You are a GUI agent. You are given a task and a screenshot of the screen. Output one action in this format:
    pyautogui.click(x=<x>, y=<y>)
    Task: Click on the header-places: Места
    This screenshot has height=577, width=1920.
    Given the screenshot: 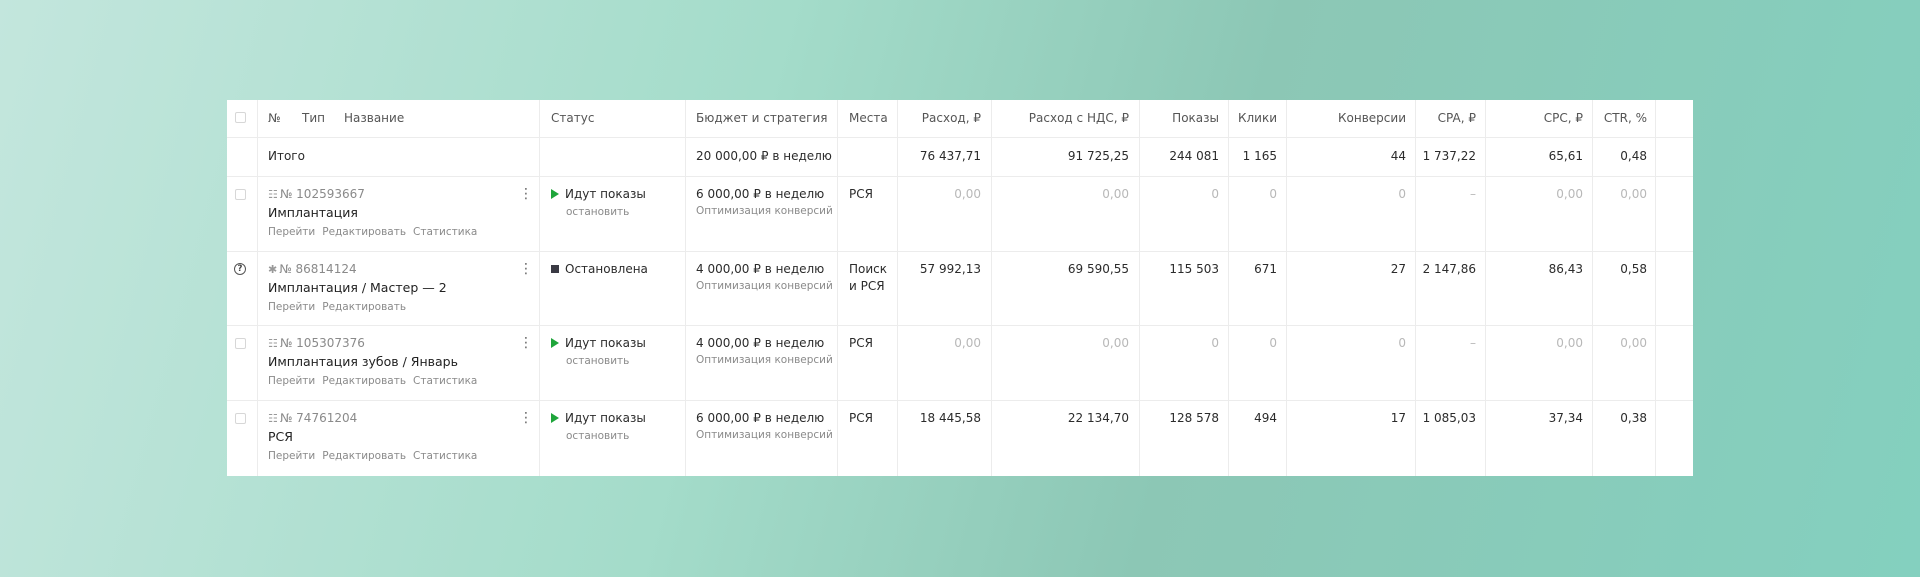 What is the action you would take?
    pyautogui.click(x=868, y=118)
    